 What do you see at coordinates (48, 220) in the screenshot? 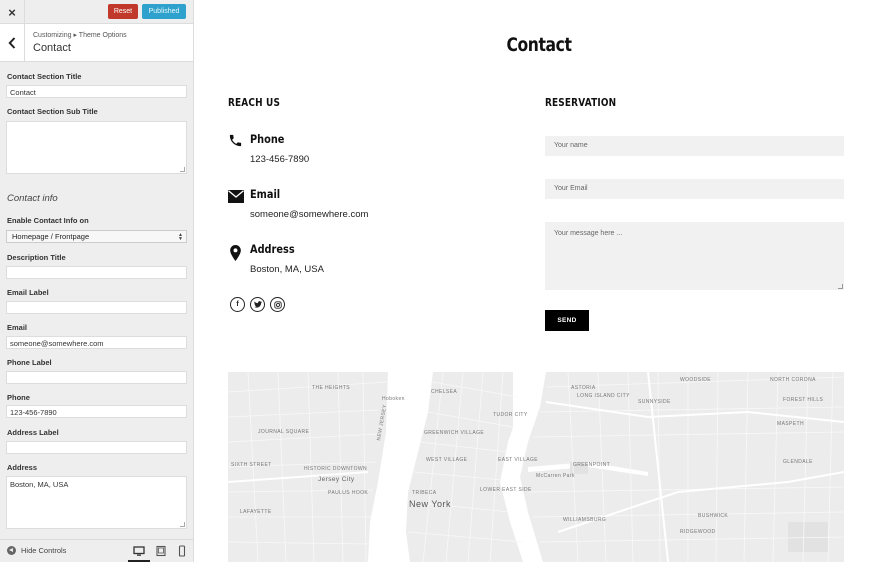
I see `enable-contact-info-label: Enable Contact Info on` at bounding box center [48, 220].